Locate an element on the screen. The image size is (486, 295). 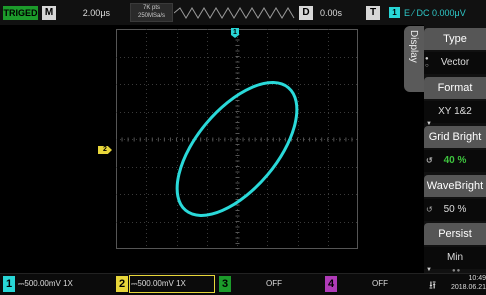
system-clock: 10:49 2018.06.21 is located at coordinates (464, 283).